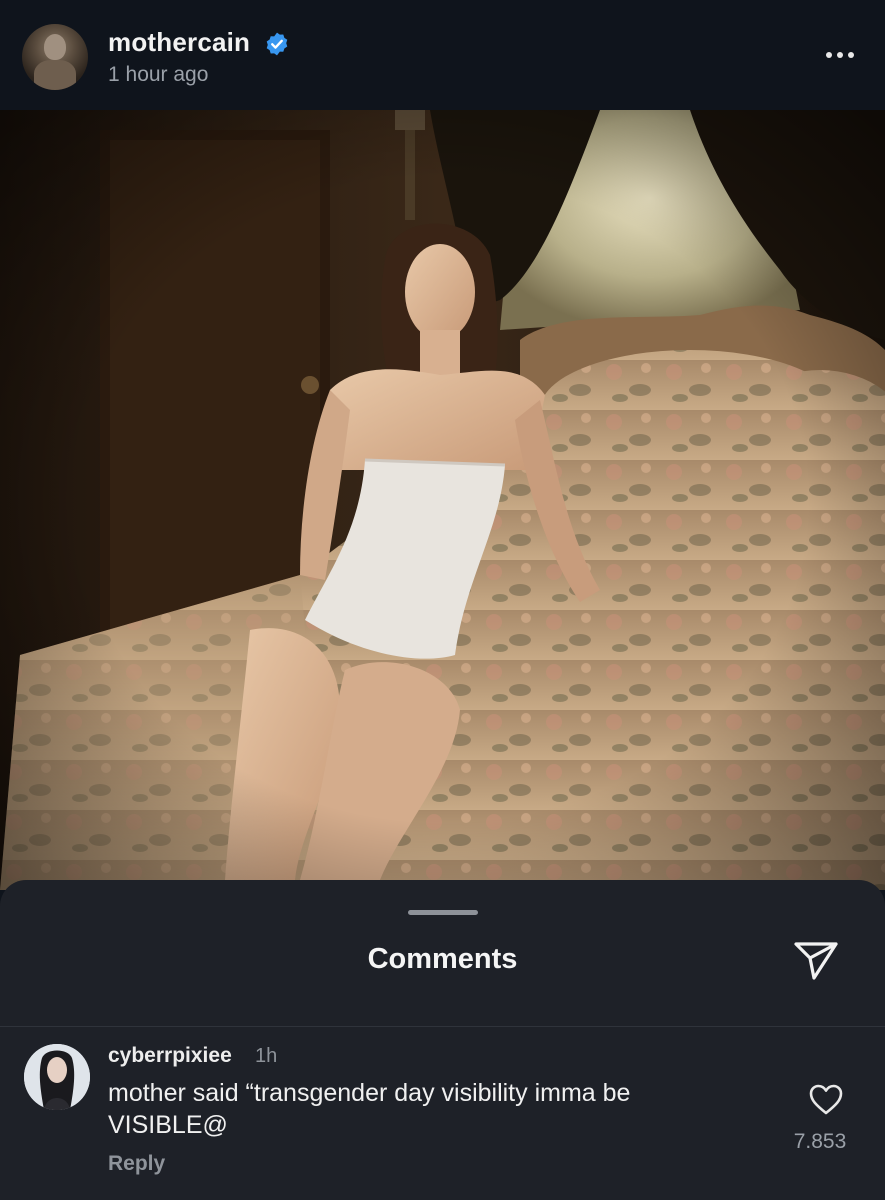 This screenshot has height=1200, width=885. Describe the element at coordinates (158, 74) in the screenshot. I see `post-timestamp: 1 hour ago` at that location.